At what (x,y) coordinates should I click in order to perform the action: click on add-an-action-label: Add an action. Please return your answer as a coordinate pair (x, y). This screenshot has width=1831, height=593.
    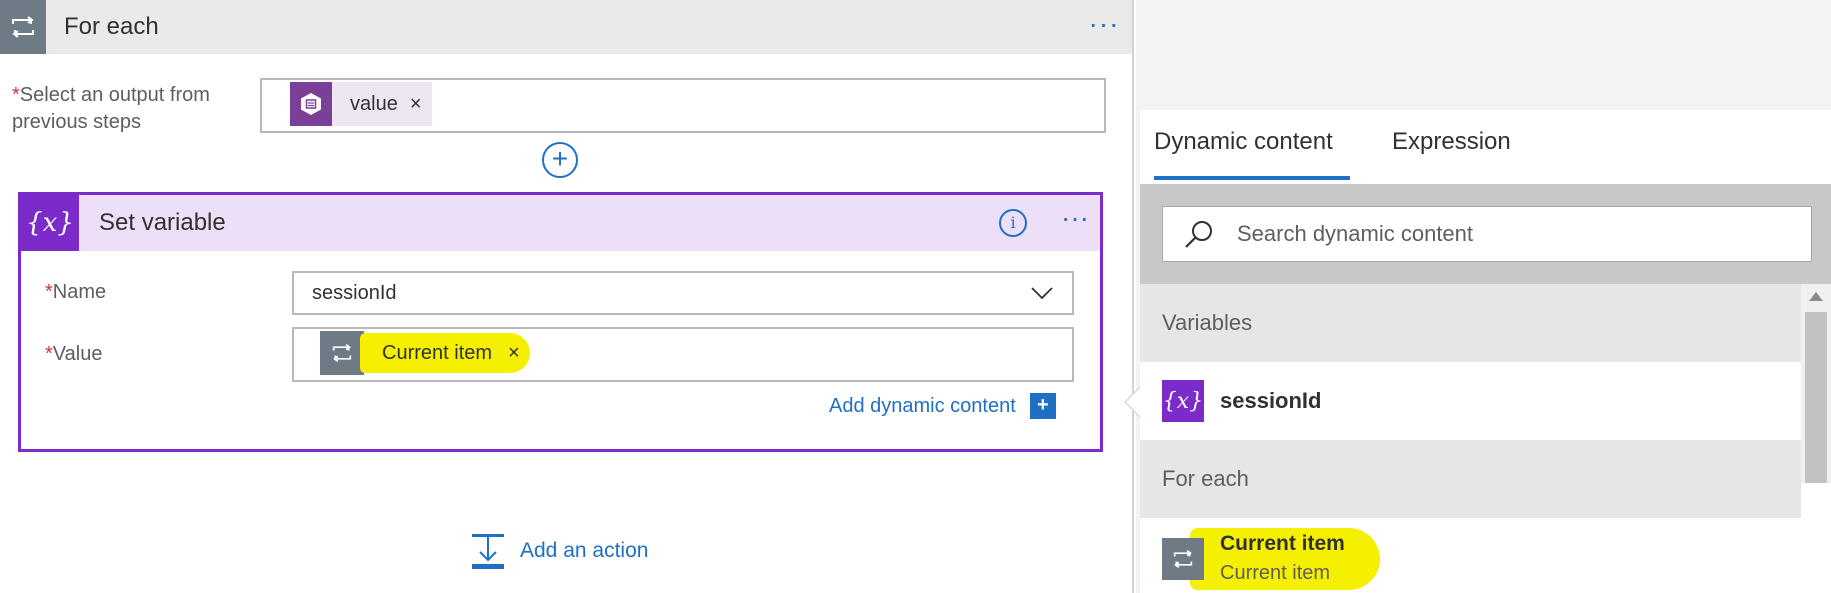
    Looking at the image, I should click on (584, 550).